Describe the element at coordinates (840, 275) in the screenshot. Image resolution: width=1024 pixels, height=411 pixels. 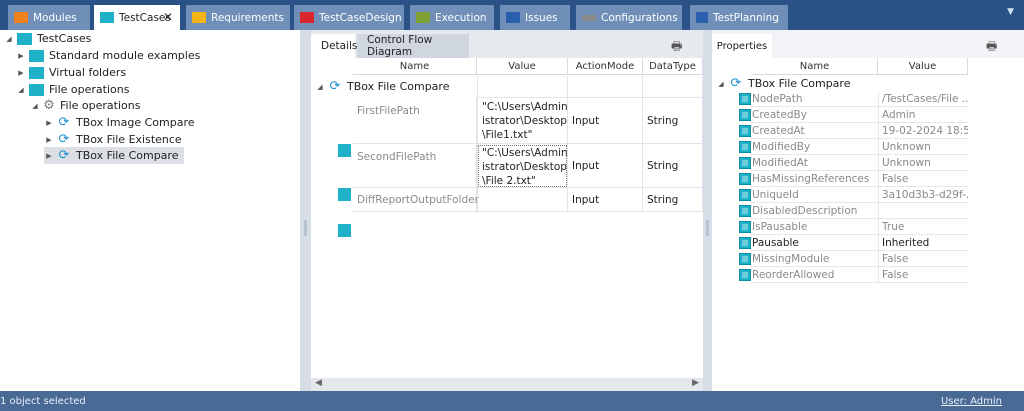
I see `property-row: ReorderAllowed False` at that location.